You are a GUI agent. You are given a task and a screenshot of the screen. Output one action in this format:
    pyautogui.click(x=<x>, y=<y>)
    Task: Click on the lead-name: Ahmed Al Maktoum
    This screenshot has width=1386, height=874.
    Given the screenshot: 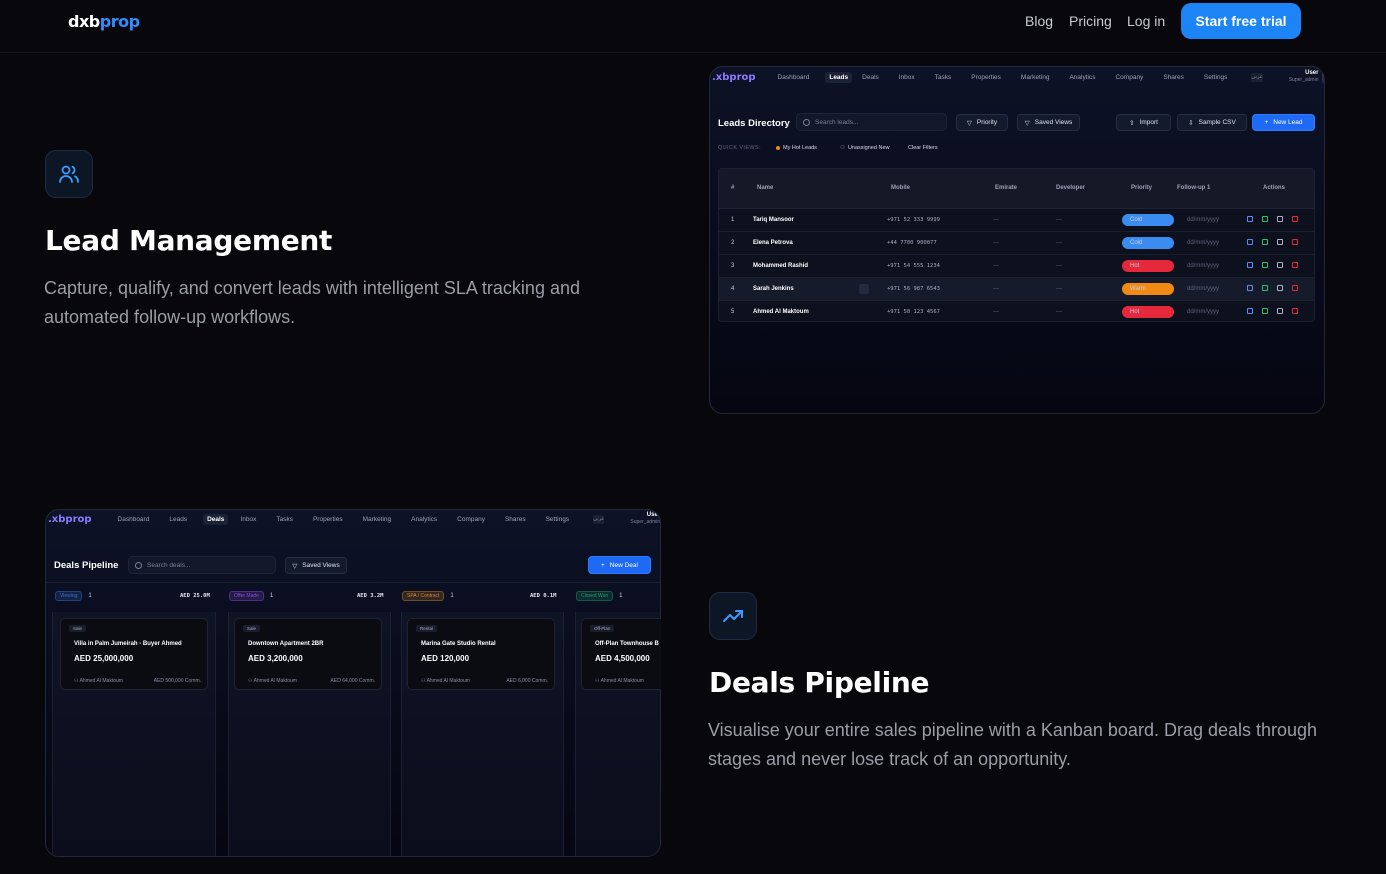 What is the action you would take?
    pyautogui.click(x=781, y=312)
    